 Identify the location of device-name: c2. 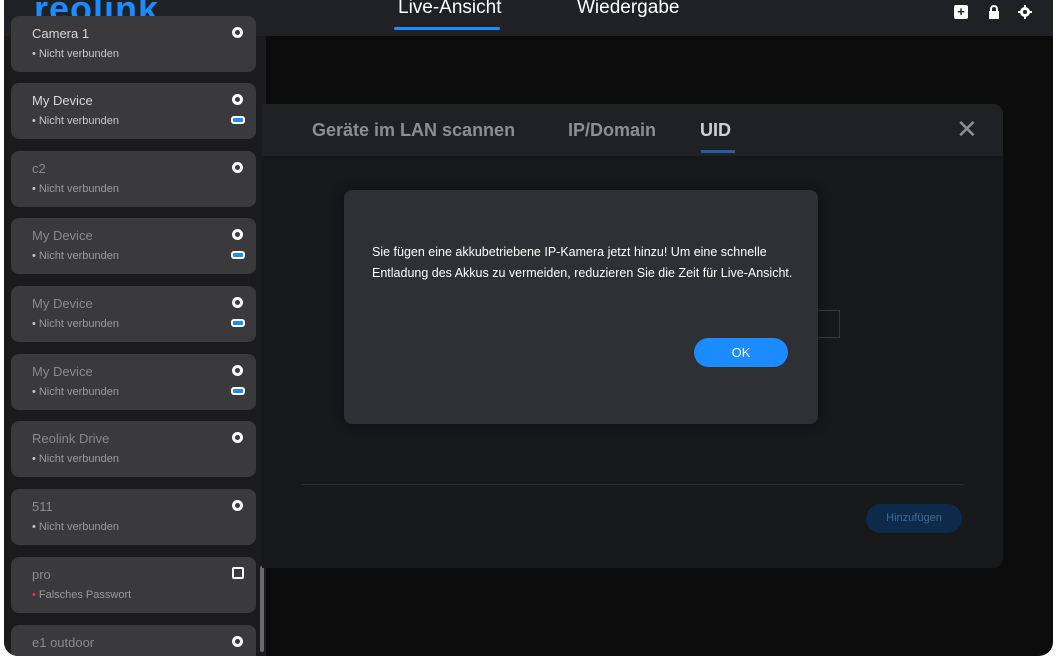
(39, 168).